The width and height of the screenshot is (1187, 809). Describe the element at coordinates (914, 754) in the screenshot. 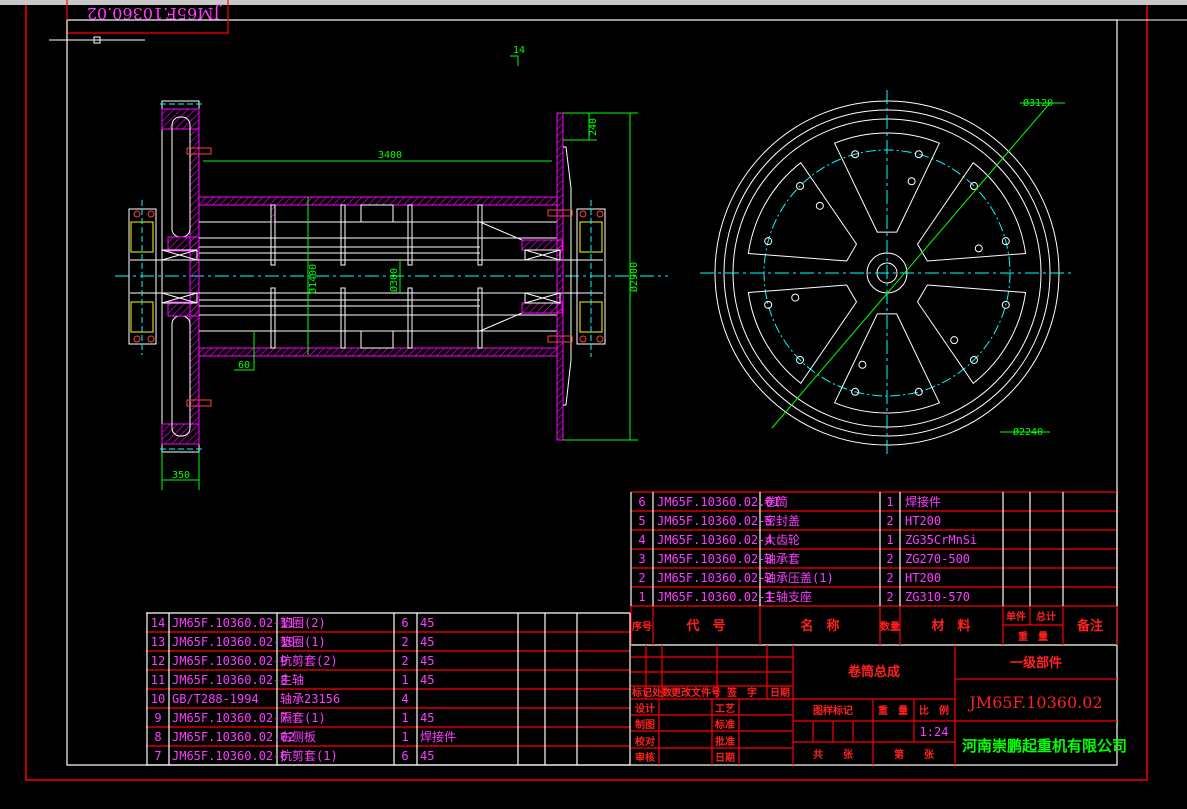

I see `sheet-label: 第 张` at that location.